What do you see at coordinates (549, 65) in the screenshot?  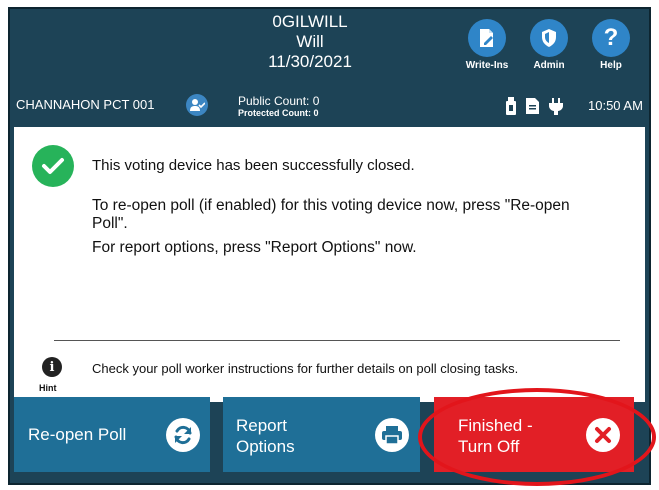 I see `admin-label: Admin` at bounding box center [549, 65].